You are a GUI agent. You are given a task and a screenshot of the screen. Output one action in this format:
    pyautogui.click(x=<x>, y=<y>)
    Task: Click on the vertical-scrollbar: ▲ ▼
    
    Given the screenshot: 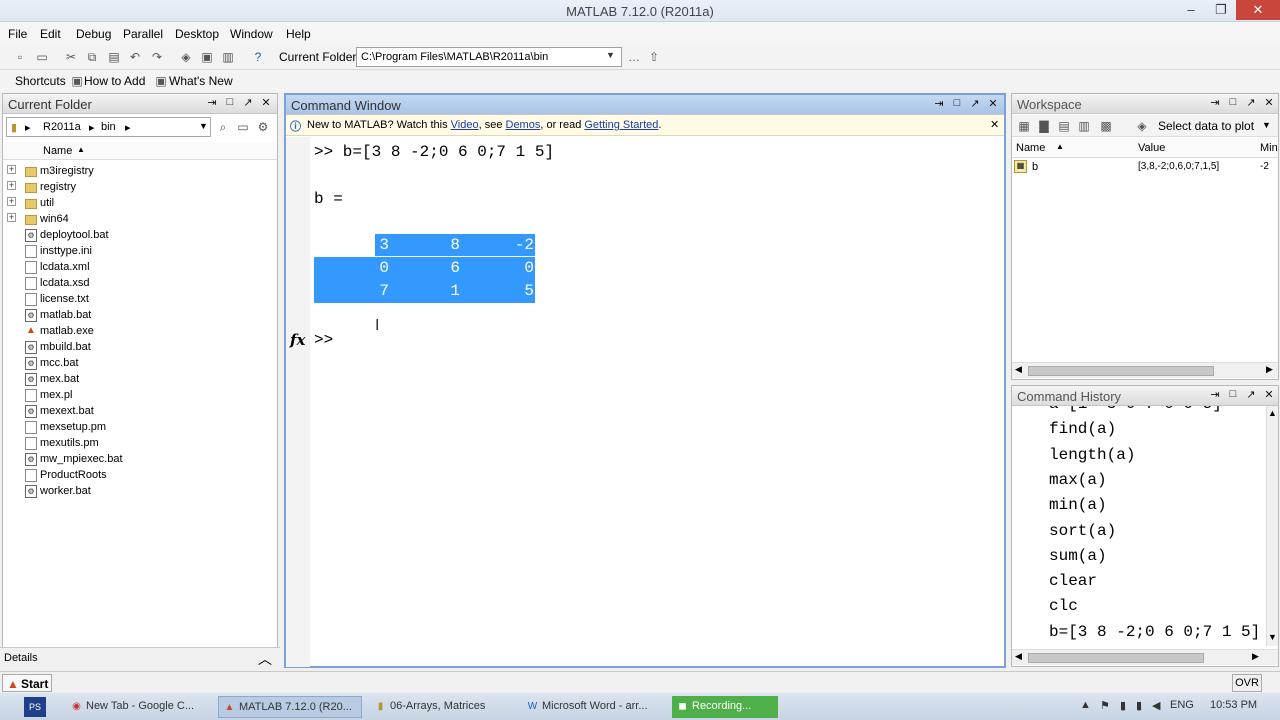 What is the action you would take?
    pyautogui.click(x=1272, y=526)
    